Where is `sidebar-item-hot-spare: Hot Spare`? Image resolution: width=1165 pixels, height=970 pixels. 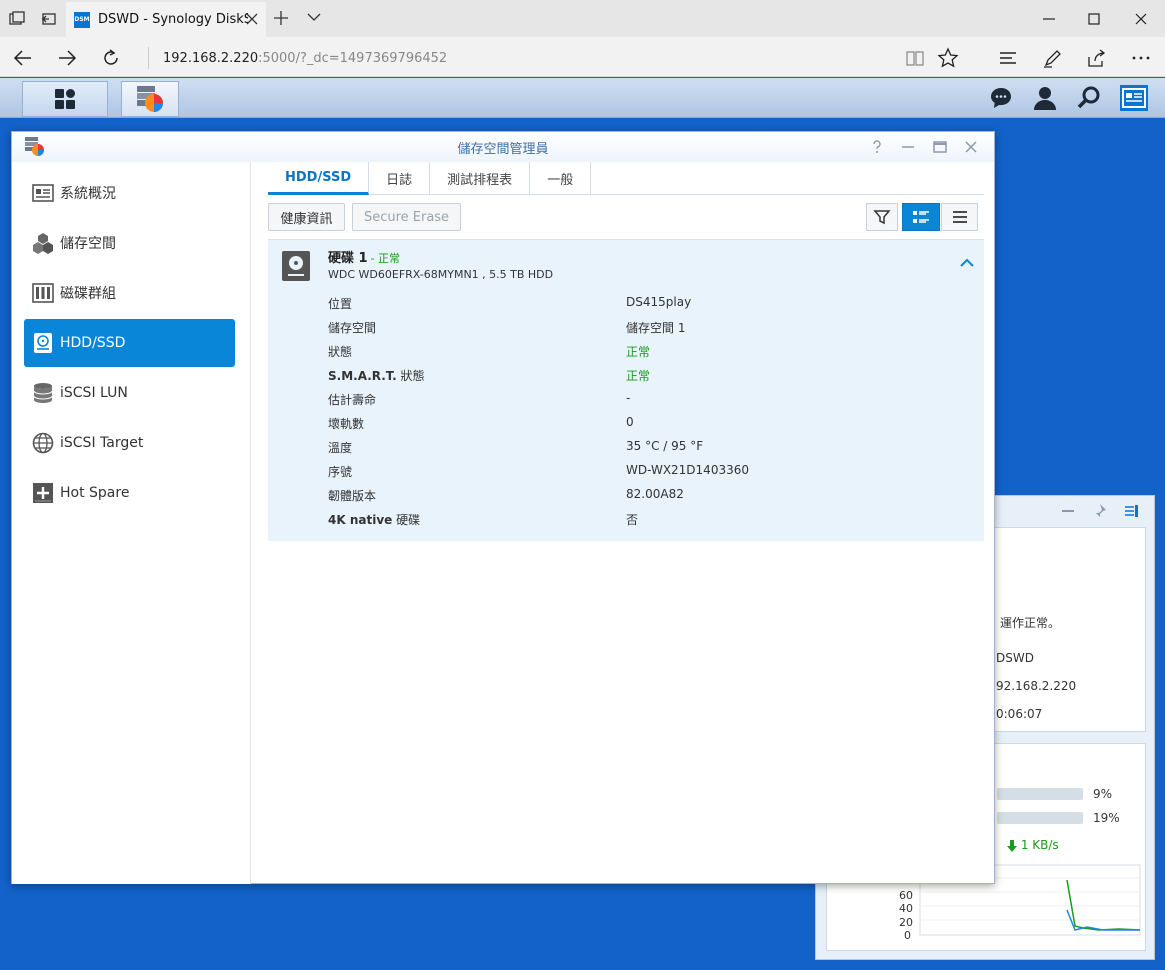
sidebar-item-hot-spare: Hot Spare is located at coordinates (129, 493).